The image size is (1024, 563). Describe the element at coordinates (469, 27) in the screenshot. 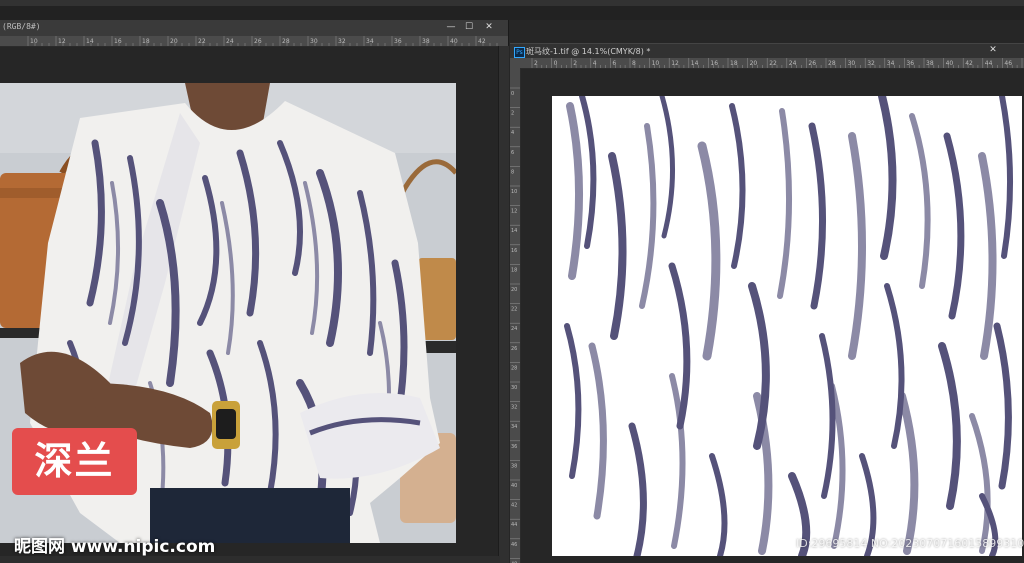

I see `maximize-button: ☐` at that location.